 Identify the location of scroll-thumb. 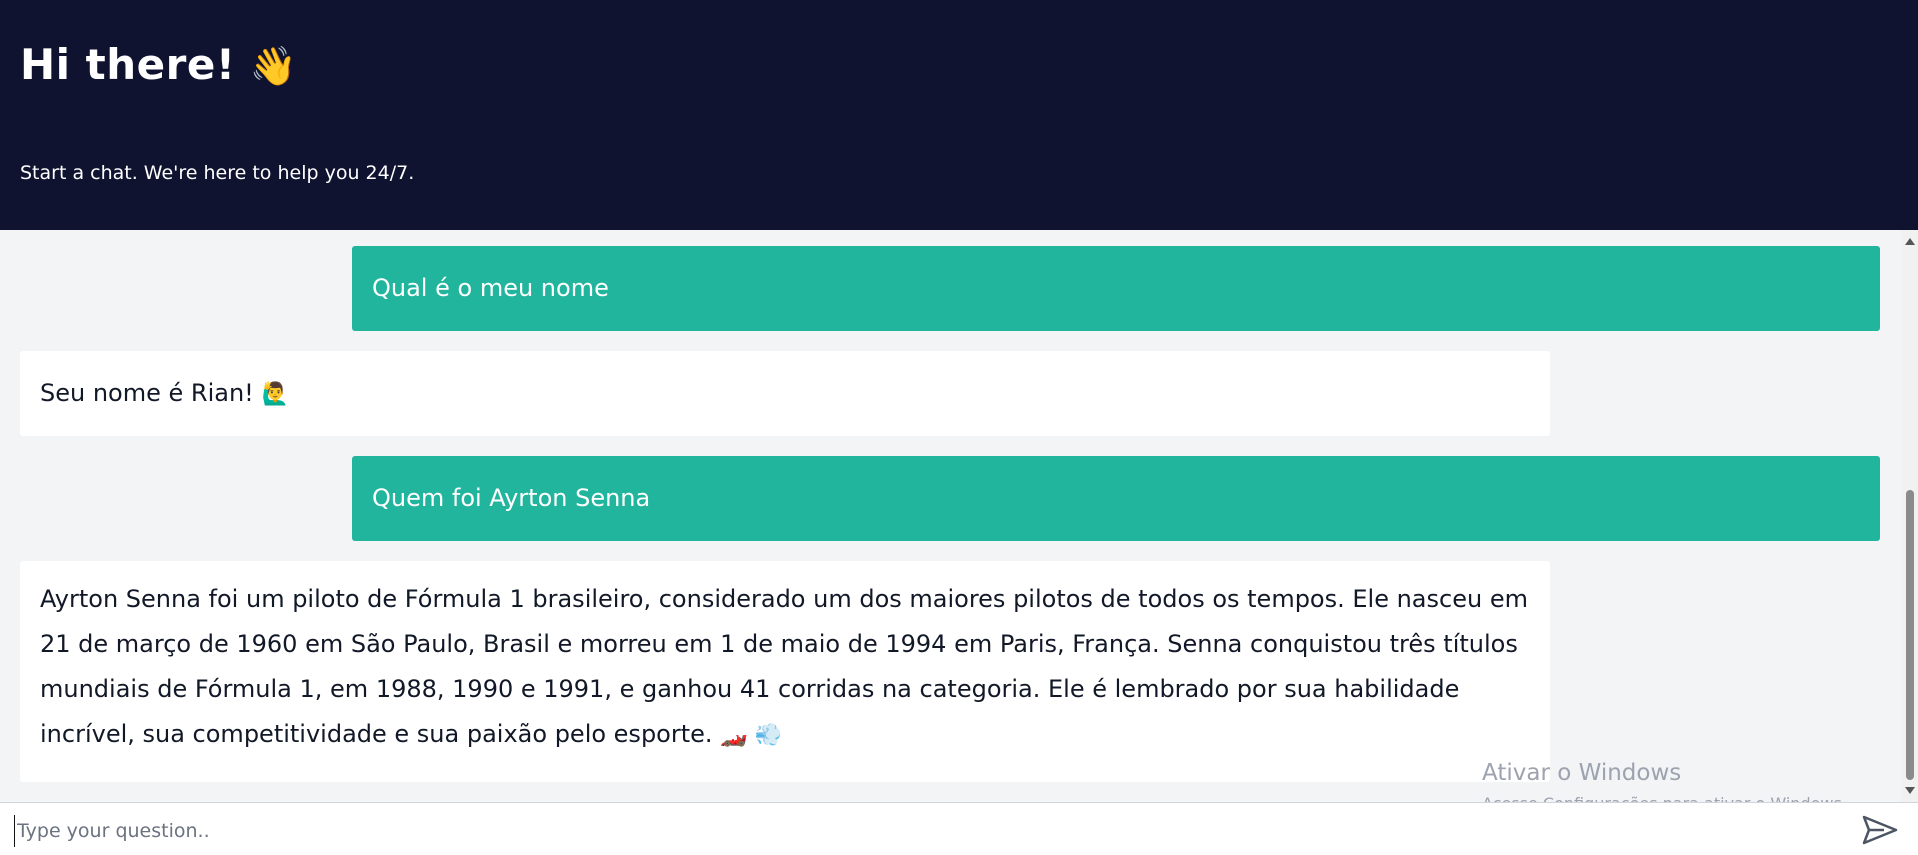
(1910, 635).